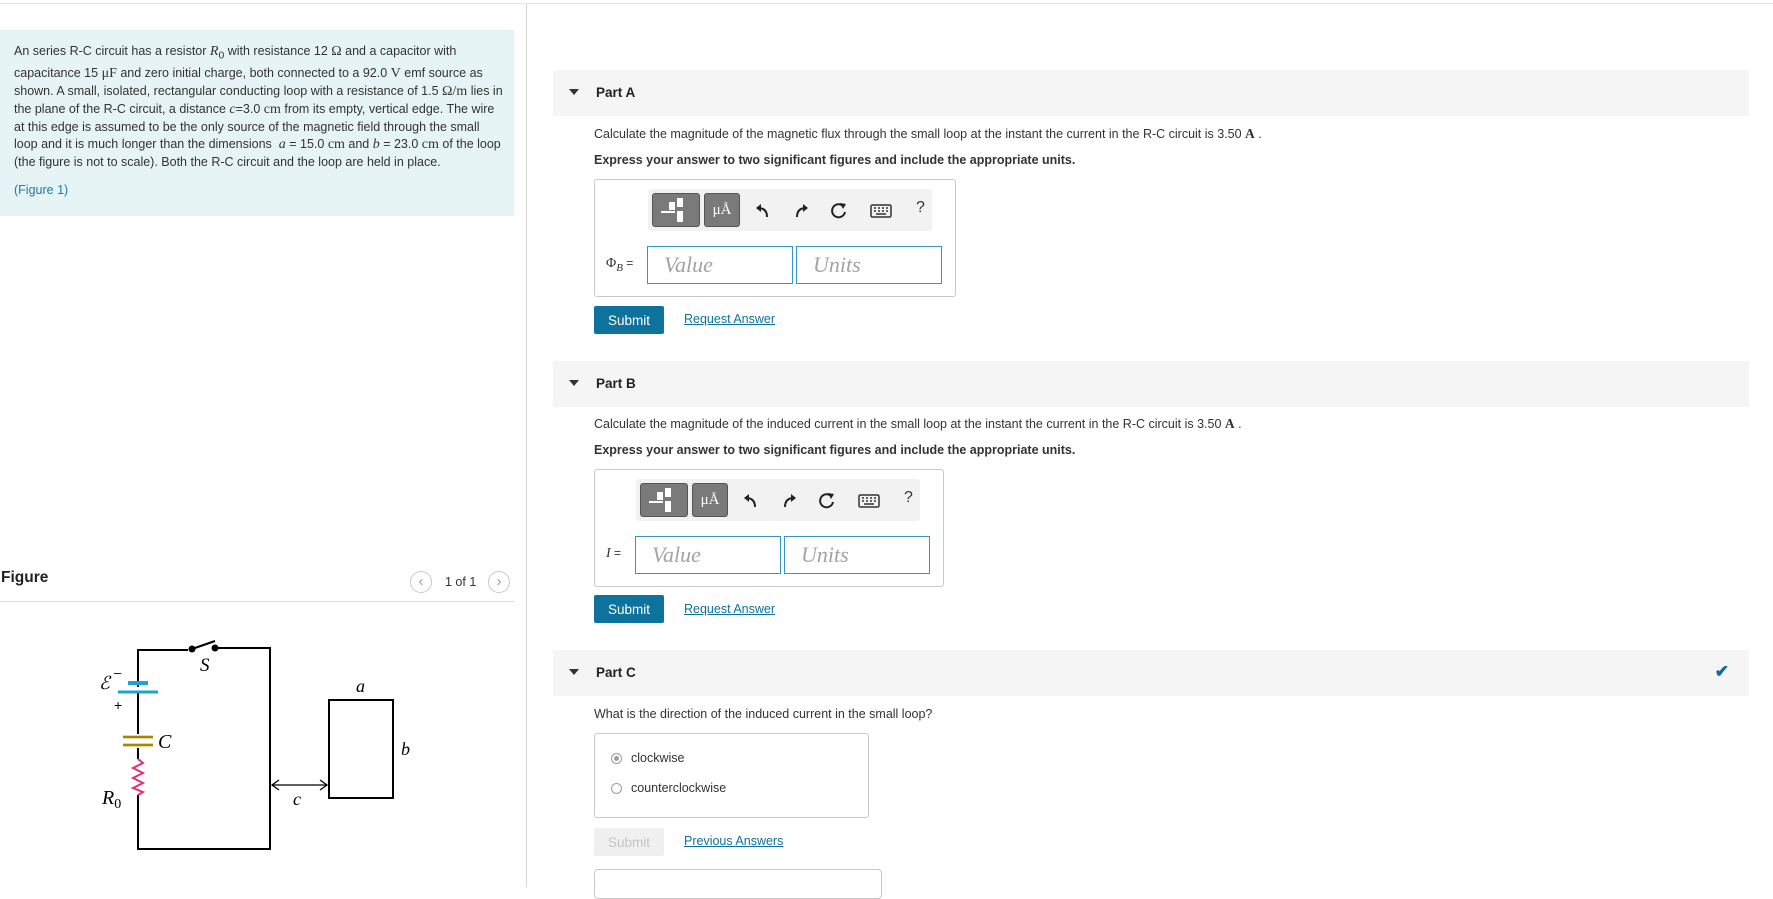  Describe the element at coordinates (616, 383) in the screenshot. I see `part-b-title: Part B` at that location.